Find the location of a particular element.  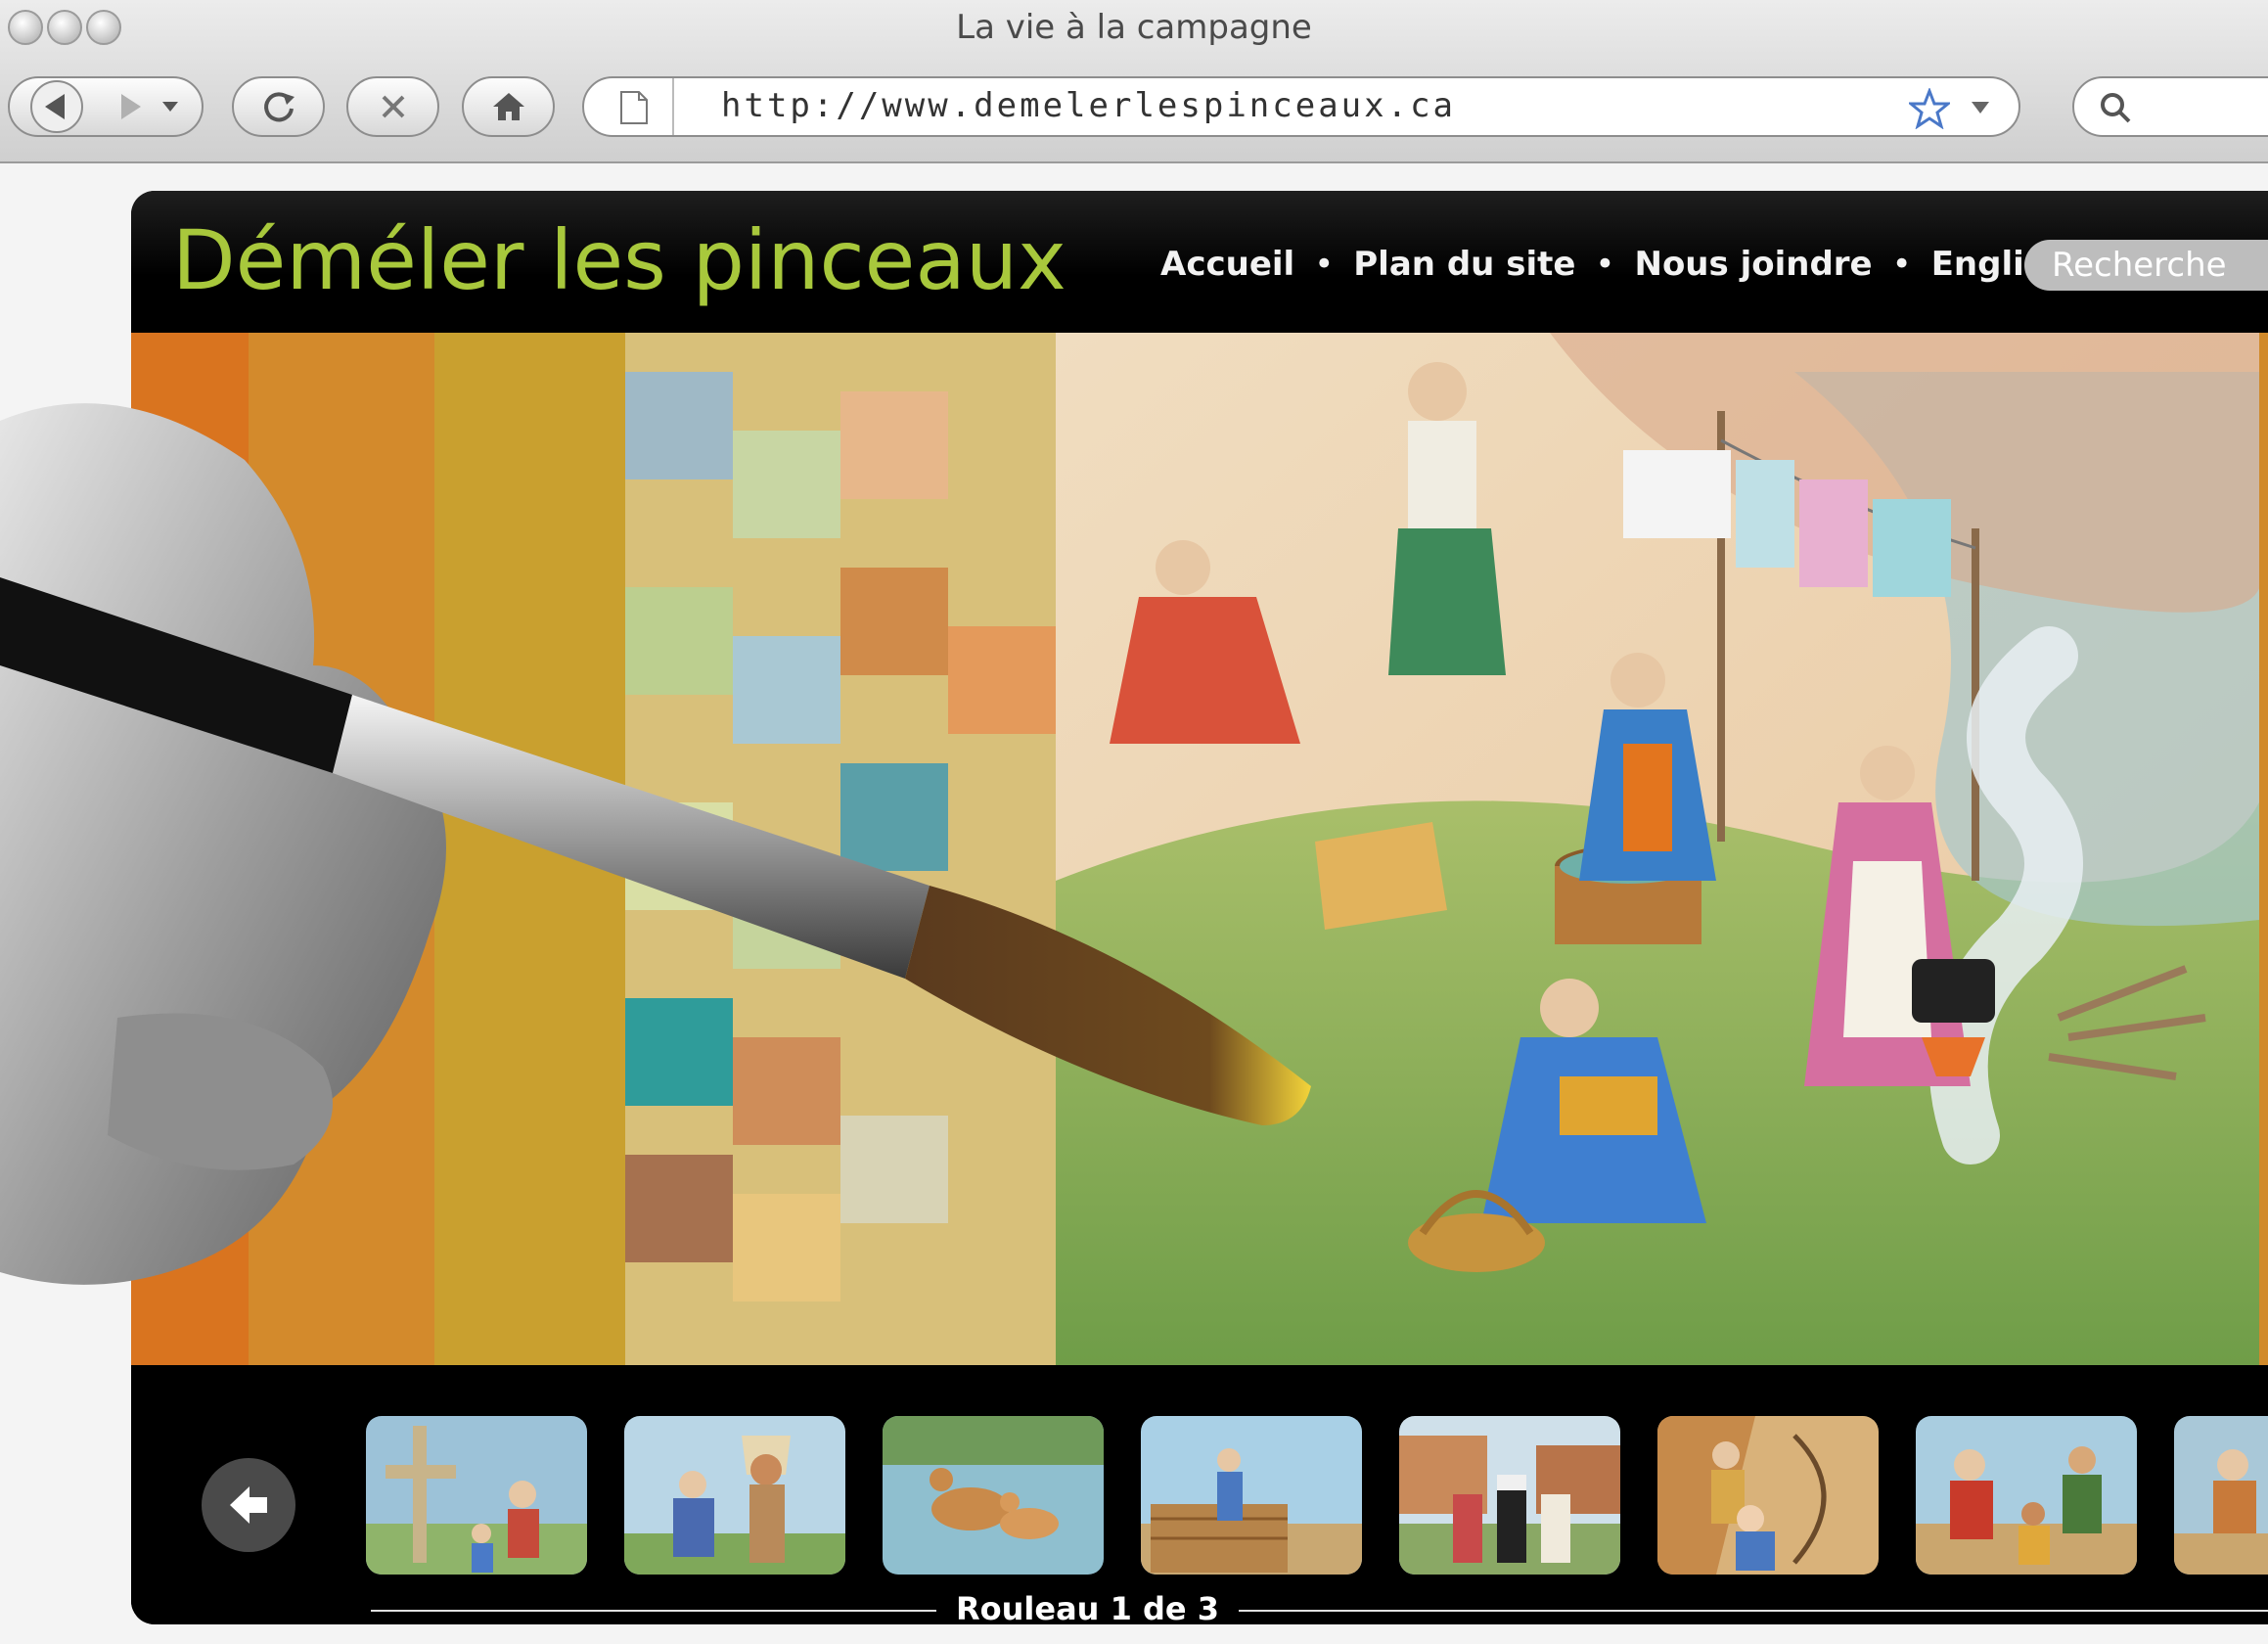

reload-icon is located at coordinates (279, 107).